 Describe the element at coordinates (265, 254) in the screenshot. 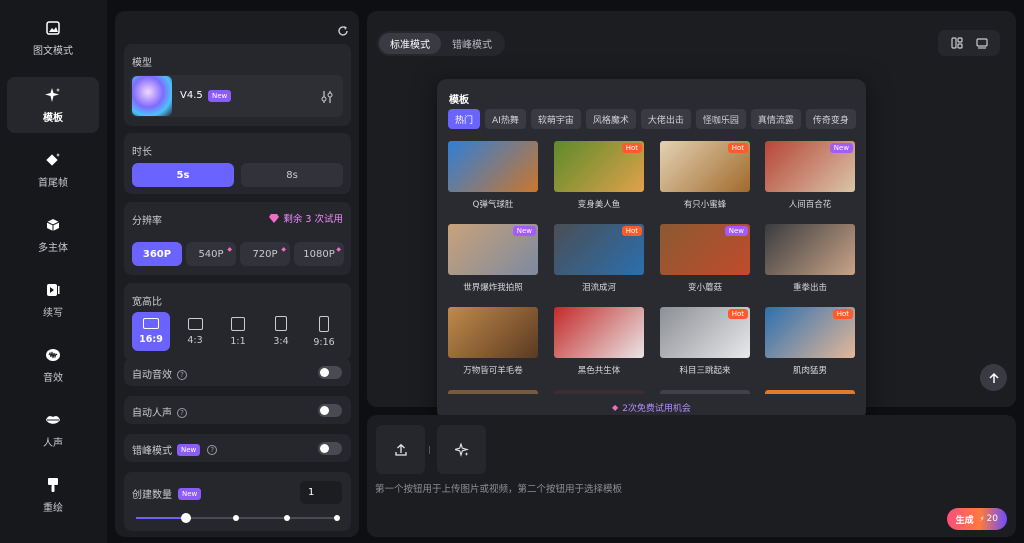

I see `resolution-720p-button: 720P ◆` at that location.